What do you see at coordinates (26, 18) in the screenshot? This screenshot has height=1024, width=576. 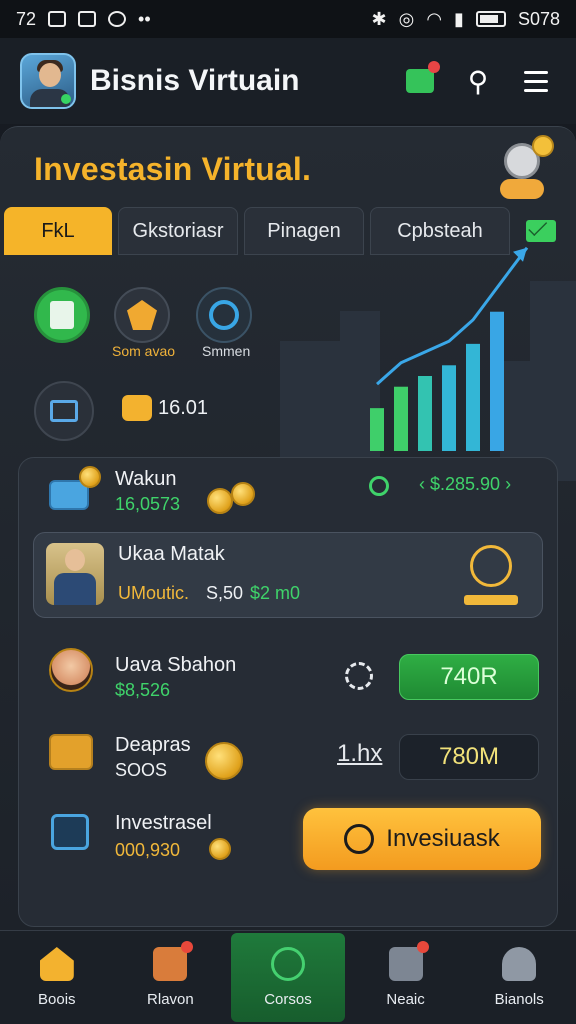 I see `status-time: 72` at bounding box center [26, 18].